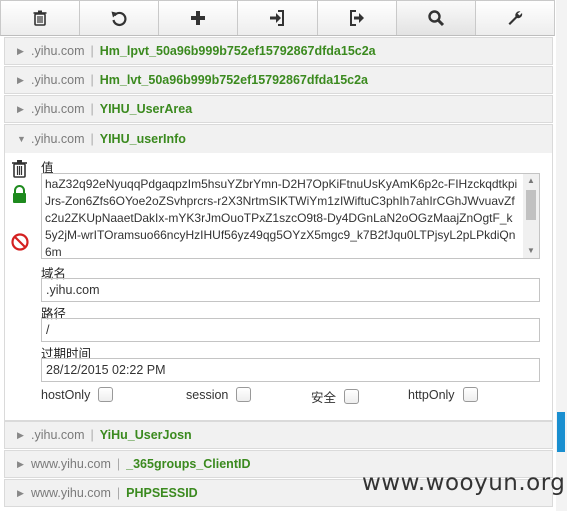 The height and width of the screenshot is (511, 567). I want to click on toolbar, so click(277, 18).